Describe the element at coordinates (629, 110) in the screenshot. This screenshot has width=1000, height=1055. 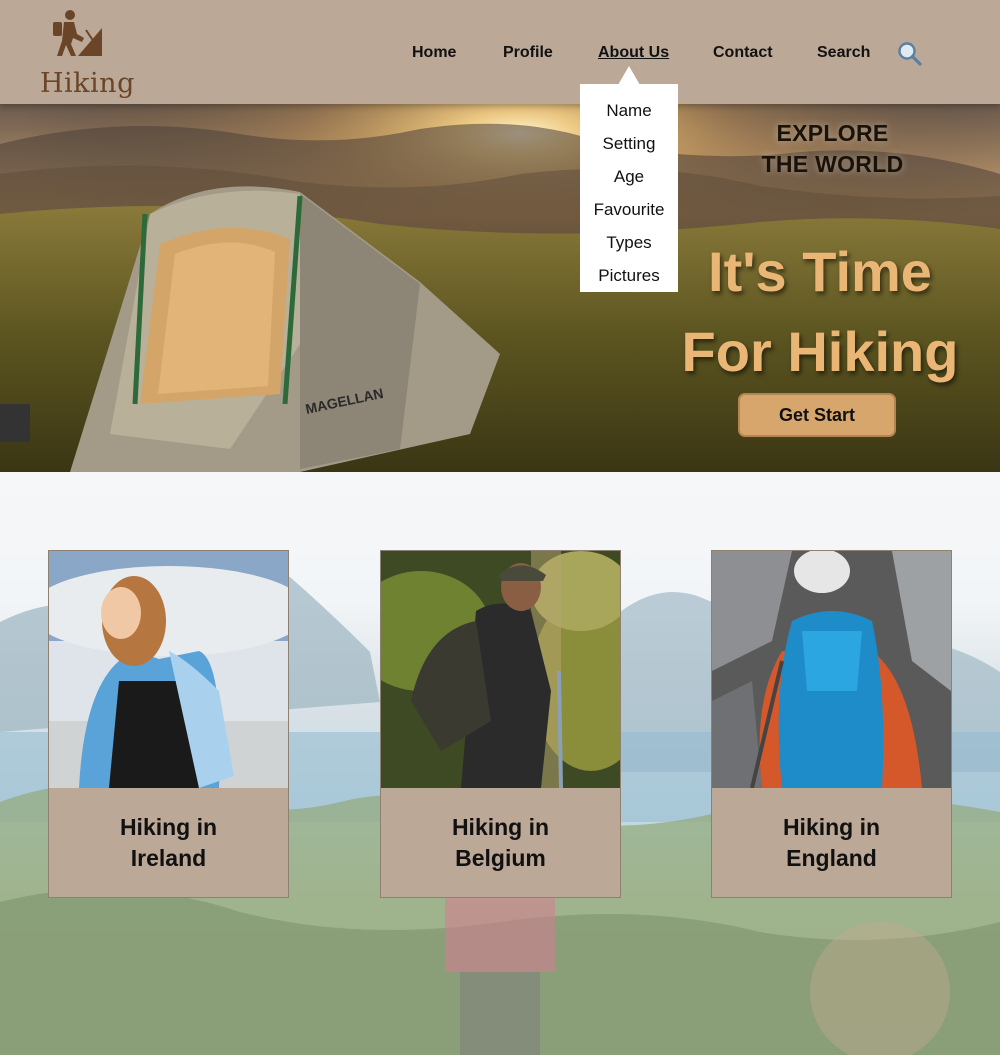
I see `dropdown-item-name: Name` at that location.